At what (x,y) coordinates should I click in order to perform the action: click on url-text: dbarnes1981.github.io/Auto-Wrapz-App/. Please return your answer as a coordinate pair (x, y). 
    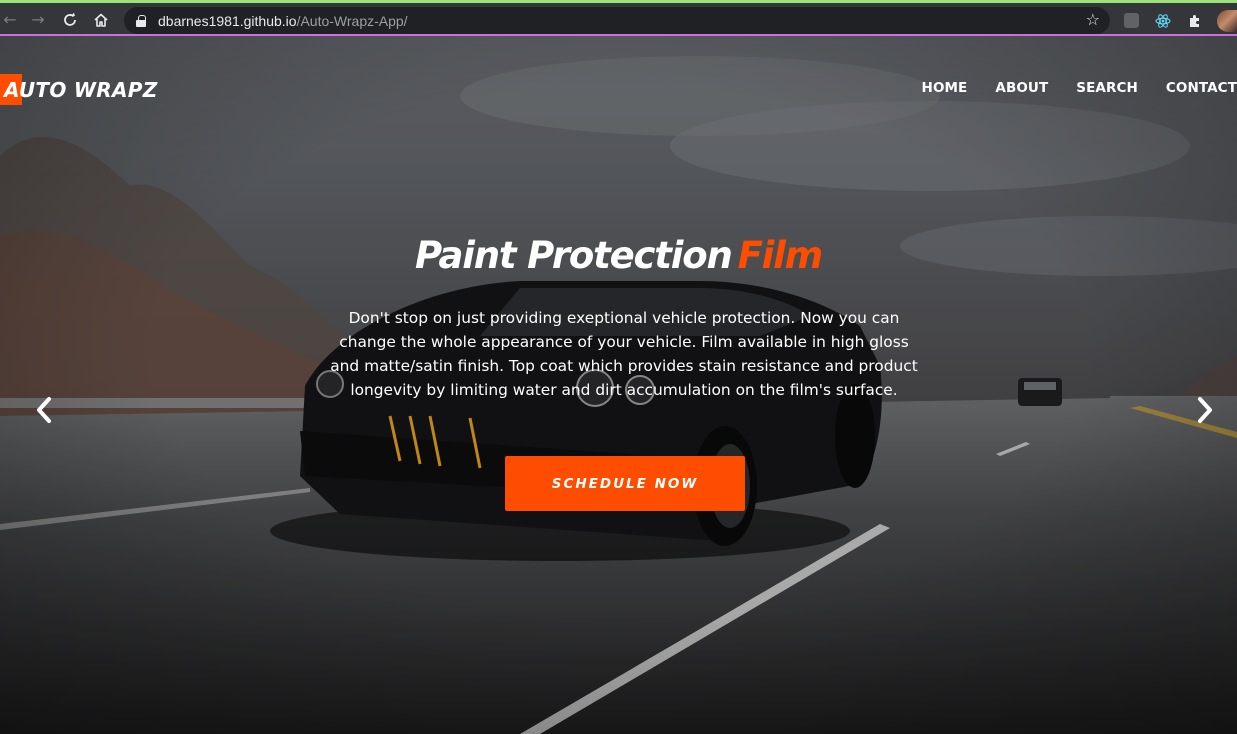
    Looking at the image, I should click on (283, 21).